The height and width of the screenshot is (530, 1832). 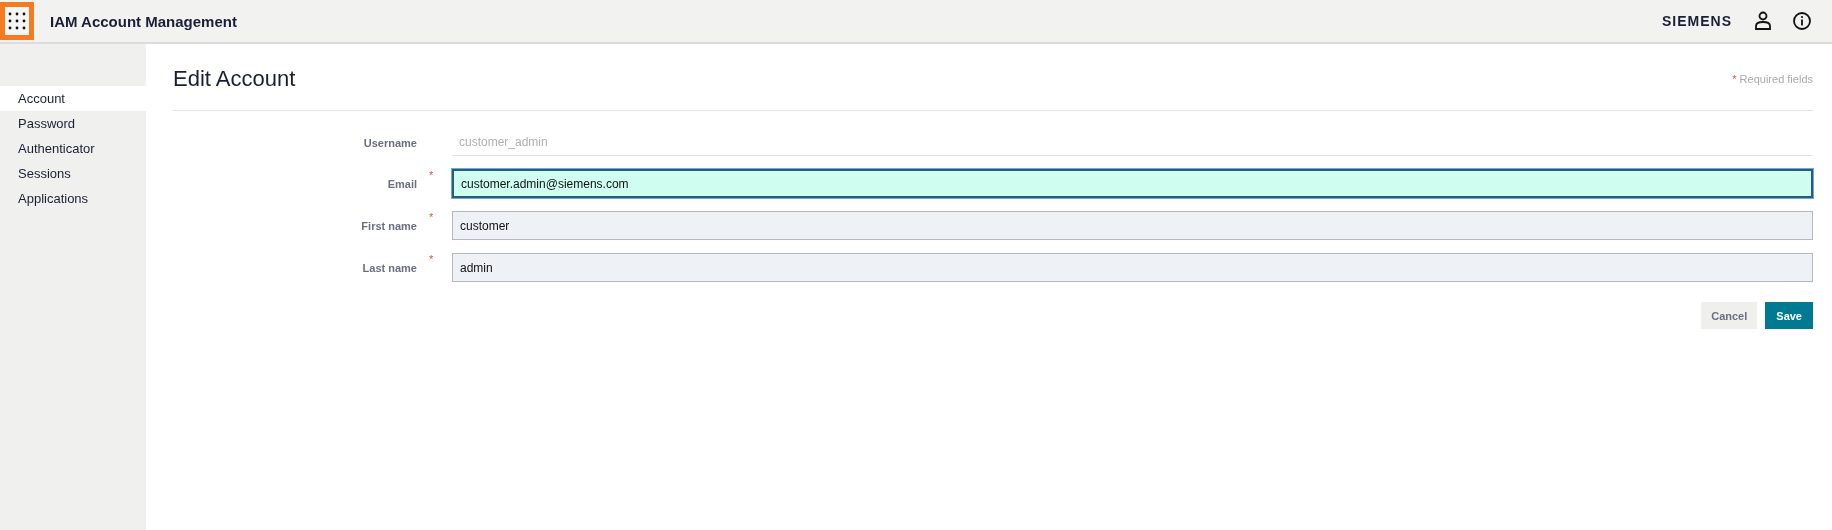 I want to click on field-label: Email, so click(x=401, y=183).